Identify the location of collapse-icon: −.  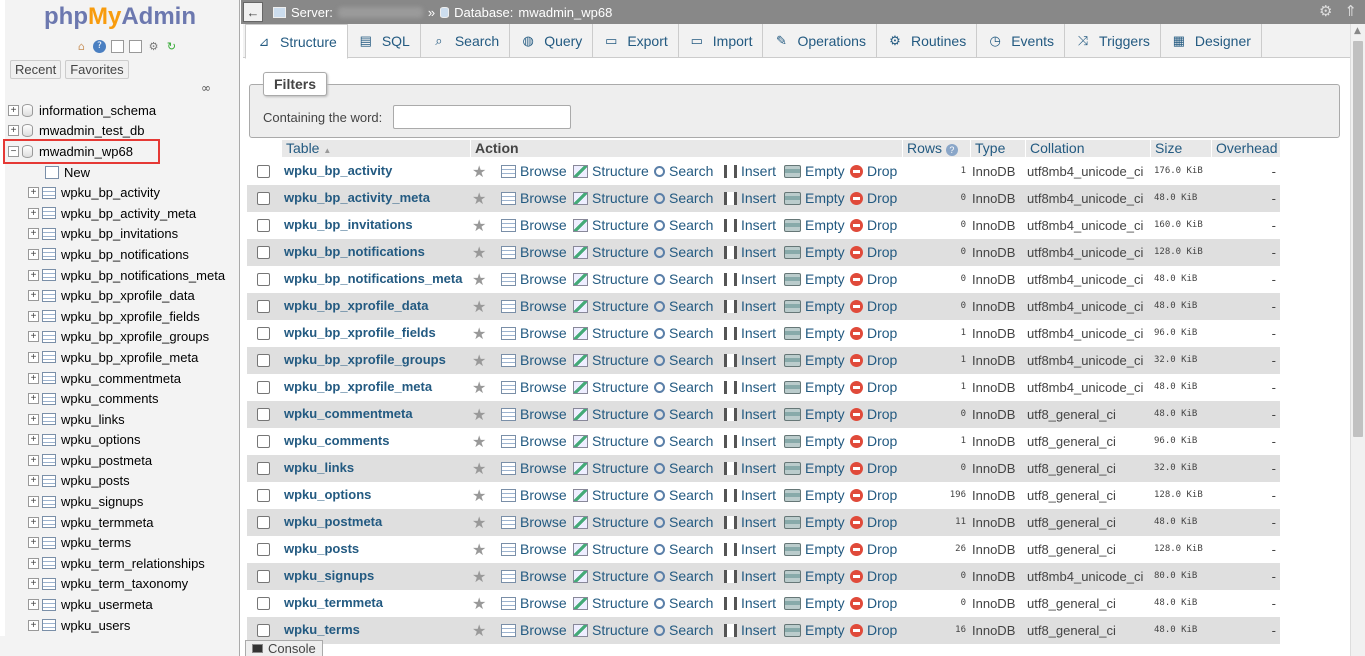
(13, 151).